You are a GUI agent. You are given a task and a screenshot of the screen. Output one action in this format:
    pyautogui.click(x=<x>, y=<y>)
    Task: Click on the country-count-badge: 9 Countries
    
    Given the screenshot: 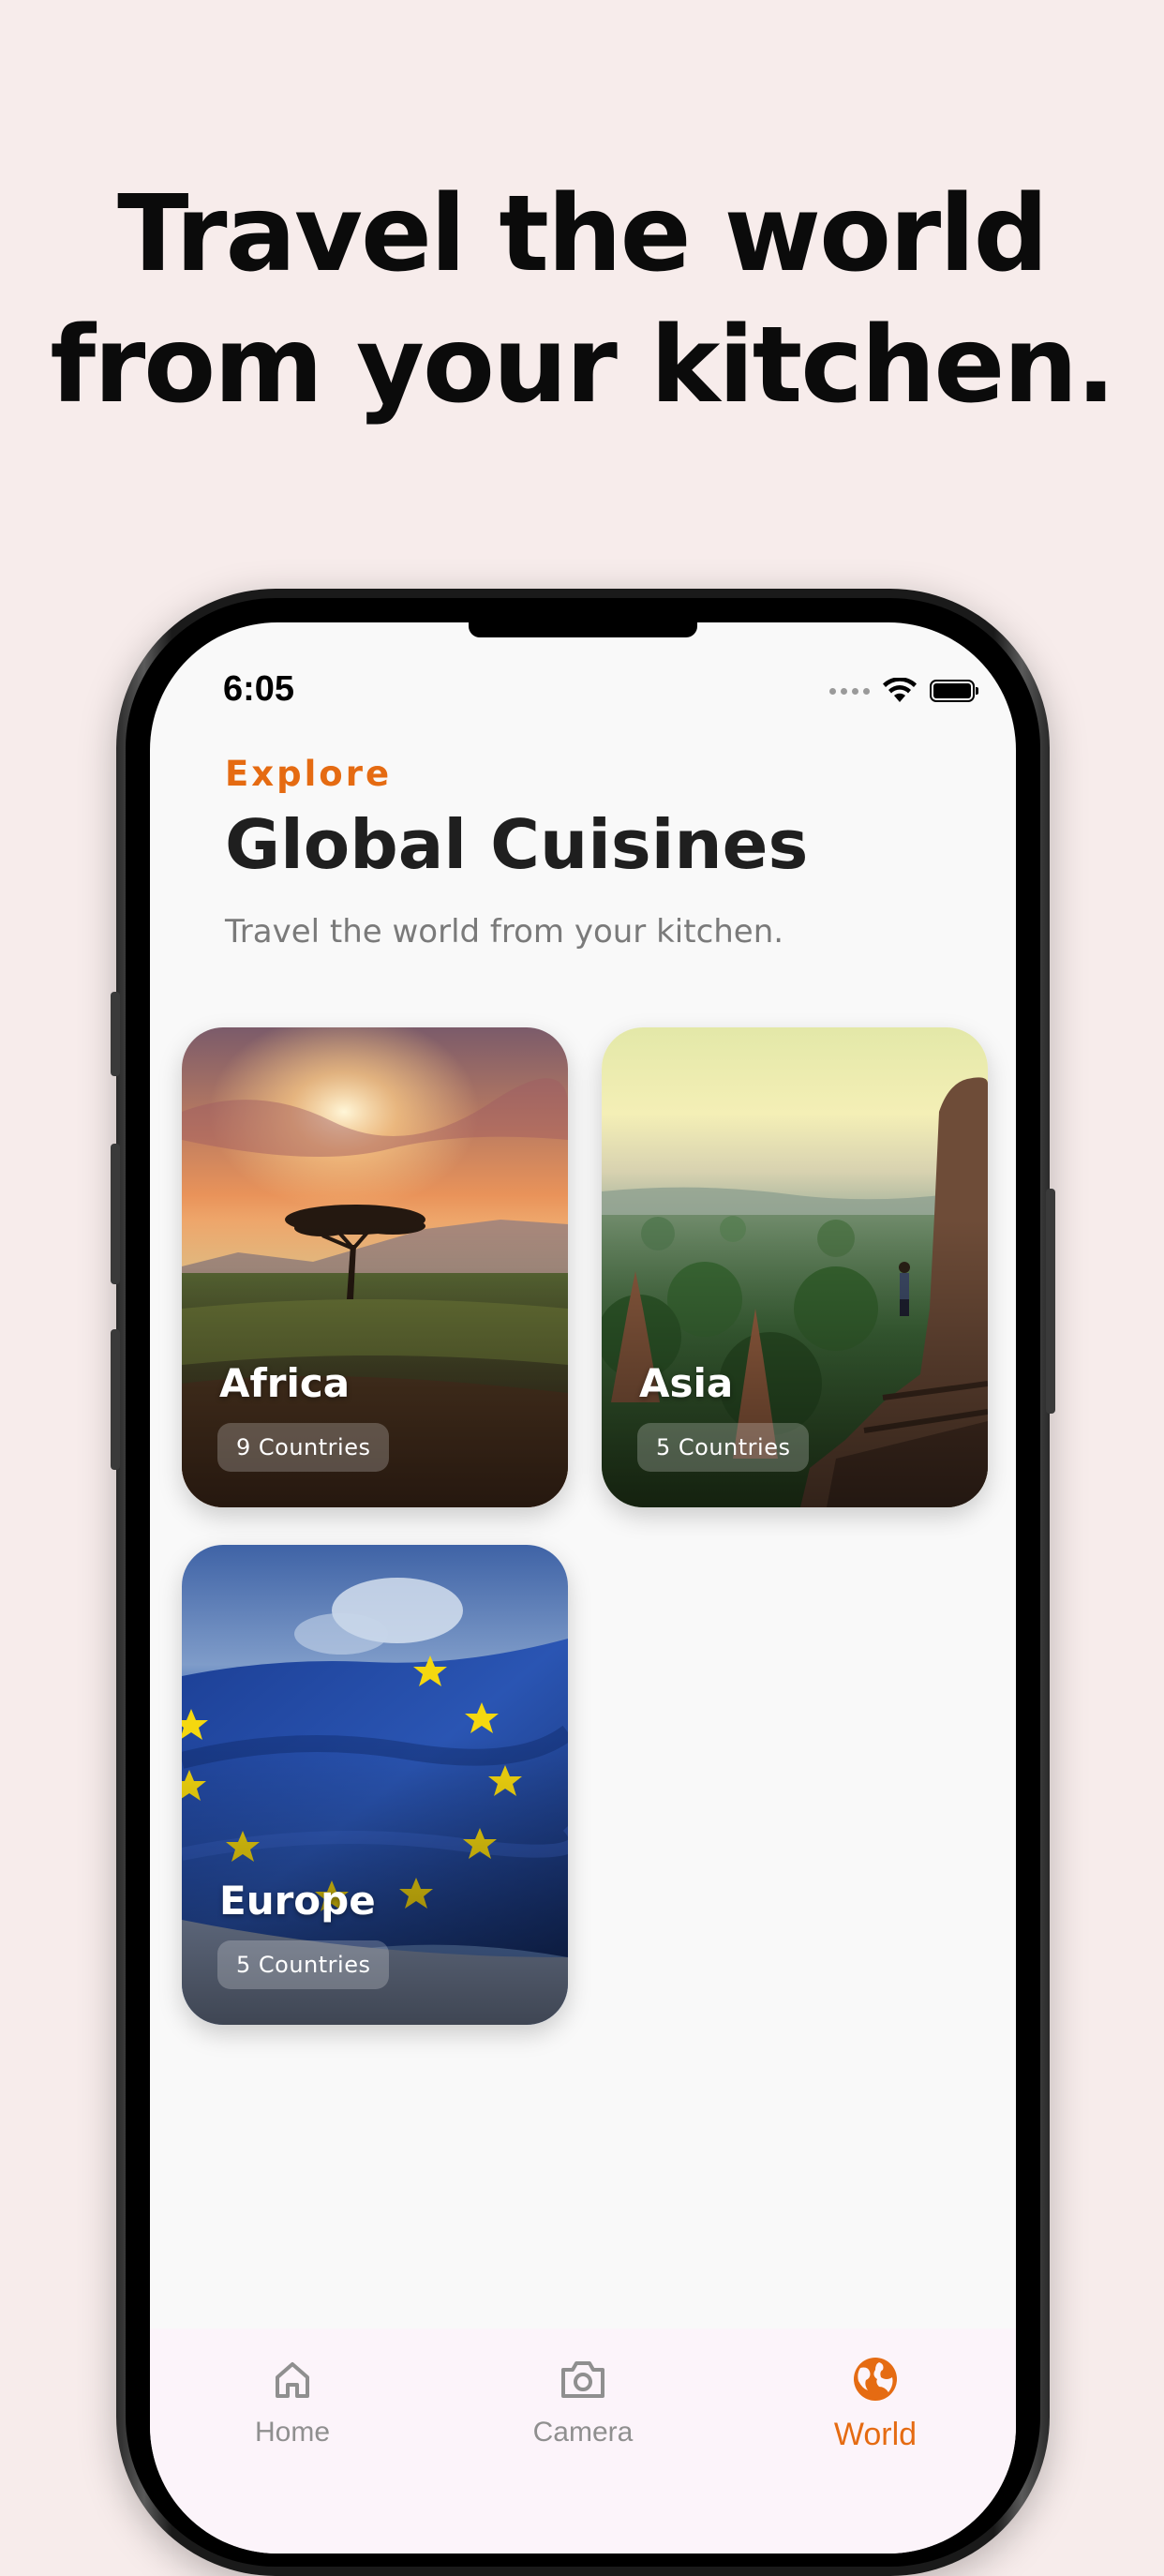 What is the action you would take?
    pyautogui.click(x=303, y=1448)
    